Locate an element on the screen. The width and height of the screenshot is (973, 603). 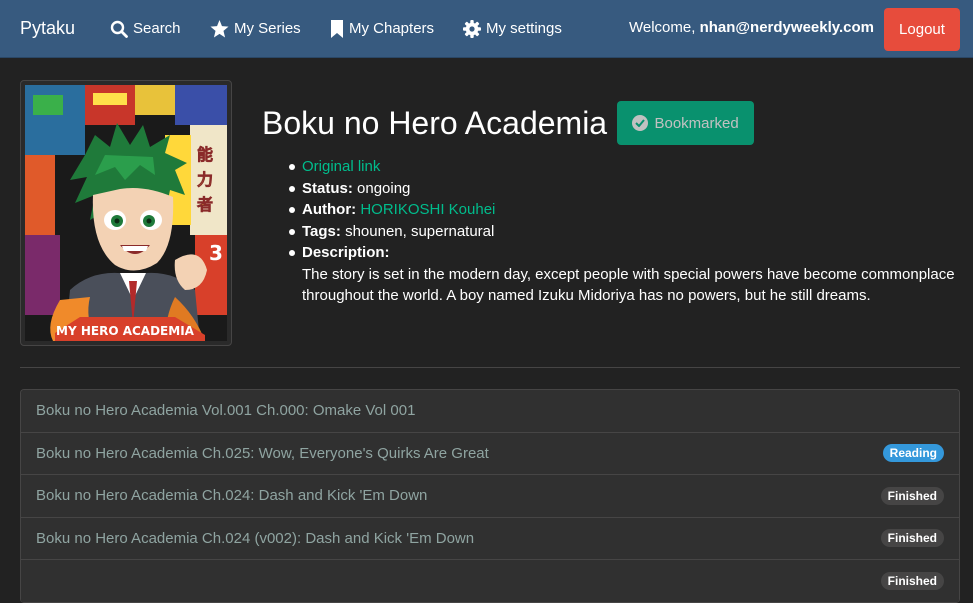
nav-my-chapters-link: My Chapters is located at coordinates (382, 29).